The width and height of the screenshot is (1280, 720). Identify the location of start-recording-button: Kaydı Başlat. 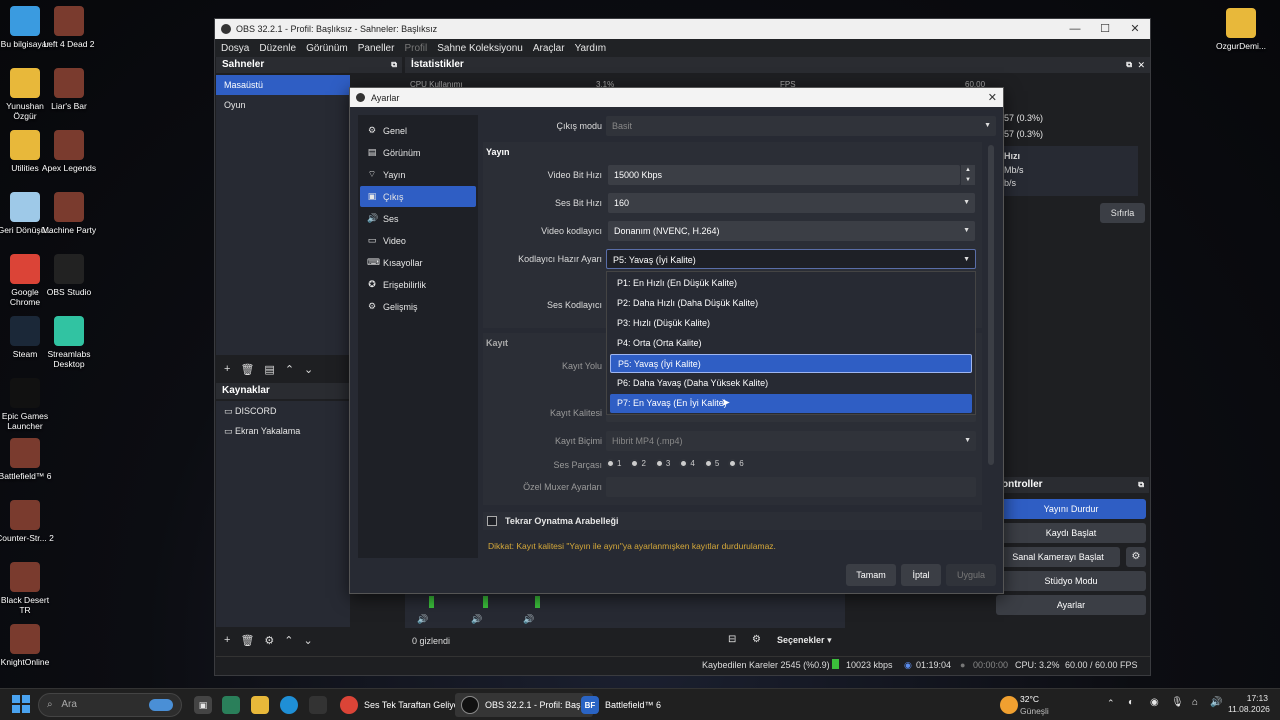
(1071, 533).